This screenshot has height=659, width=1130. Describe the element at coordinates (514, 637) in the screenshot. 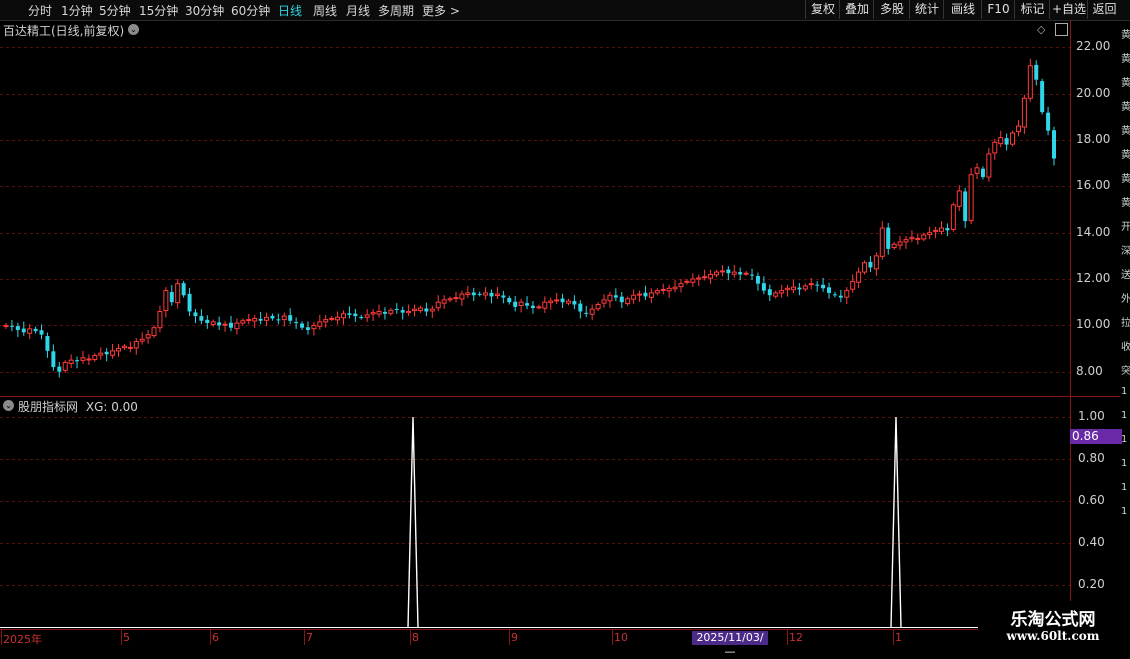

I see `time-tick-label: 9` at that location.